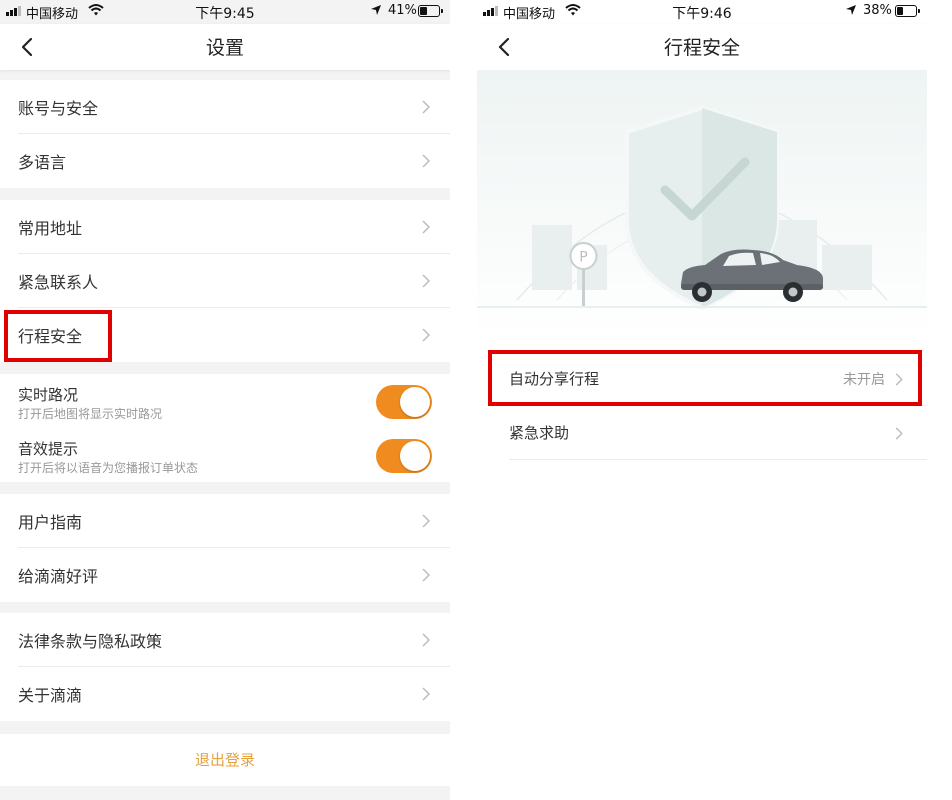  I want to click on settings-group-help: 用户指南 给滴滴好评, so click(225, 548).